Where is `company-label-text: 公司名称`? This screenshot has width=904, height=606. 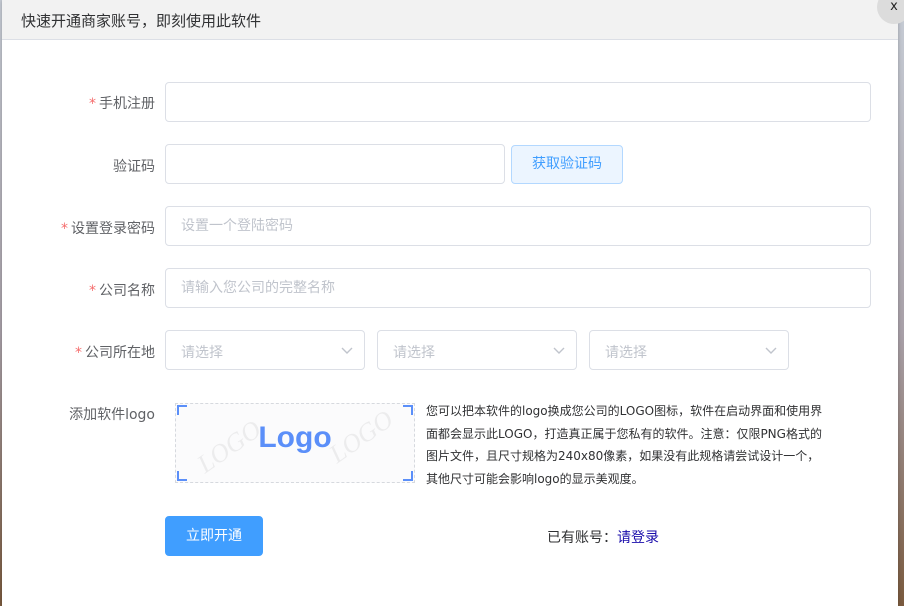
company-label-text: 公司名称 is located at coordinates (127, 291).